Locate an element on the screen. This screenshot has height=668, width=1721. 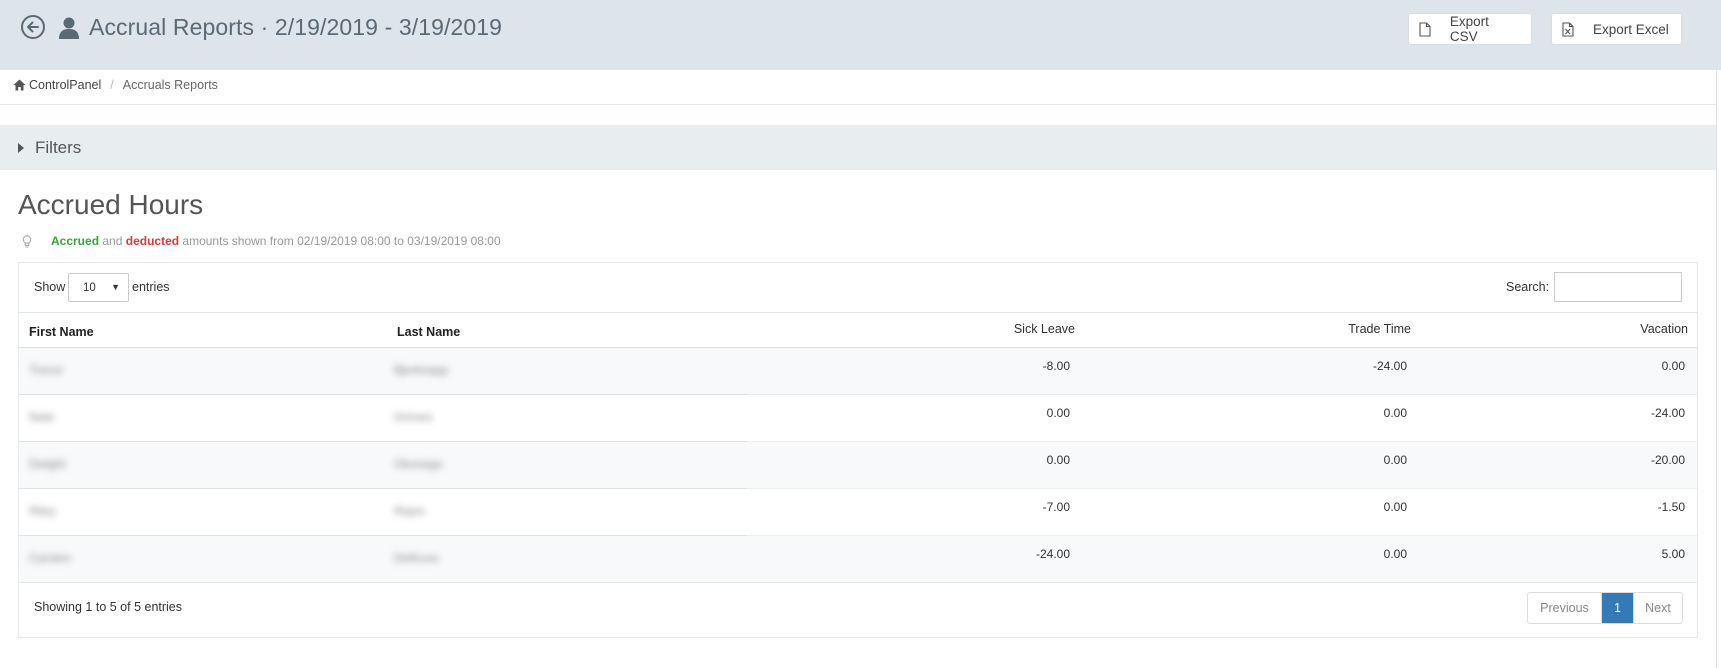
cell-last-name: Okonego is located at coordinates (418, 464).